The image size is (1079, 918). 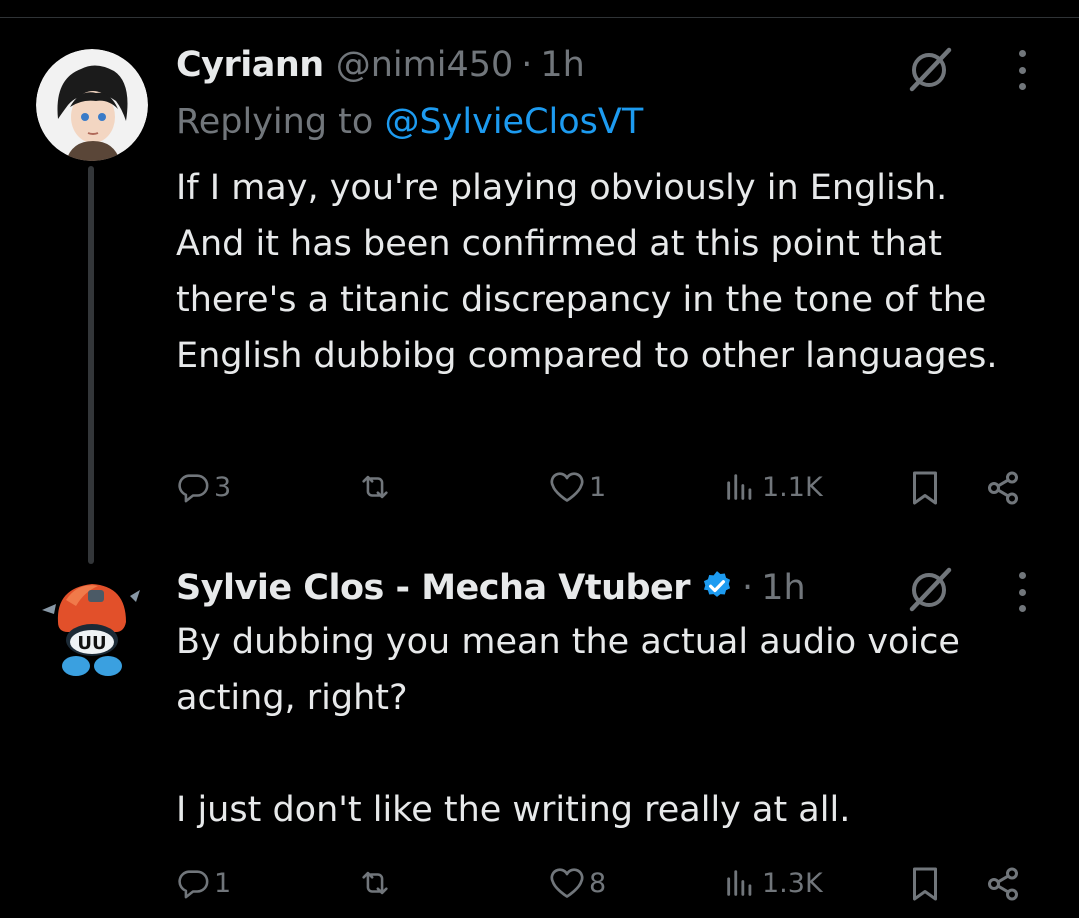 I want to click on action-bar: 3 1 1.1K, so click(x=606, y=490).